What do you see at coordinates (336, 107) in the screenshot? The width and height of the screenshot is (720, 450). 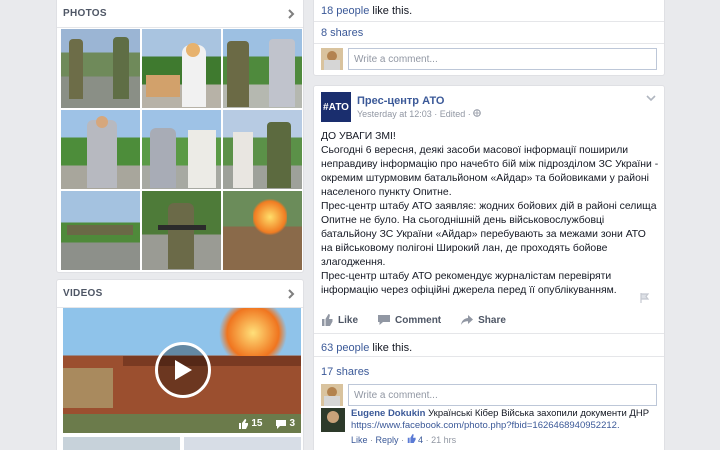 I see `page-avatar: #АТО` at bounding box center [336, 107].